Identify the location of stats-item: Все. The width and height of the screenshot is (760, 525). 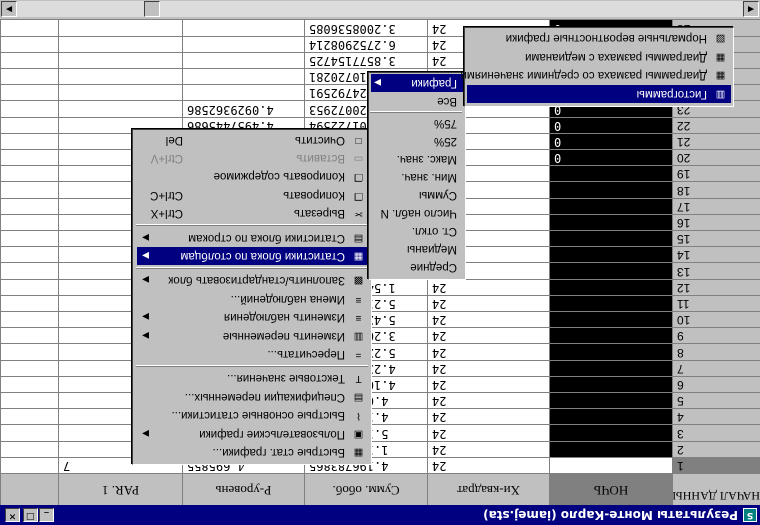
(417, 101).